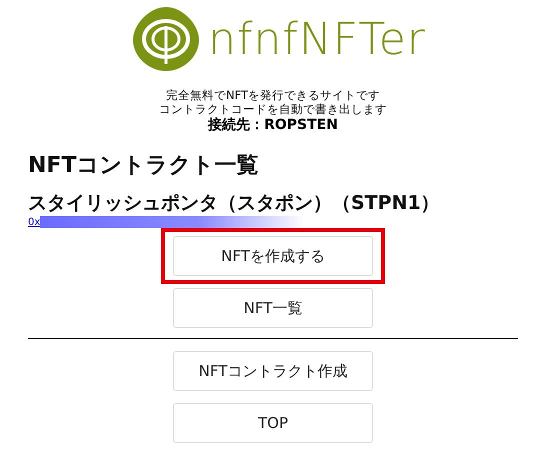 The width and height of the screenshot is (546, 470). What do you see at coordinates (234, 203) in the screenshot?
I see `contract-name: スタイリッシュポンタ（スタポン）（STPN1）` at bounding box center [234, 203].